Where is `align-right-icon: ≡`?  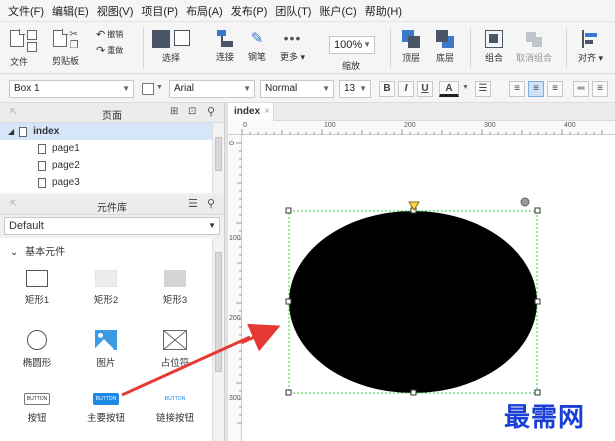
align-right-icon: ≡ is located at coordinates (555, 89).